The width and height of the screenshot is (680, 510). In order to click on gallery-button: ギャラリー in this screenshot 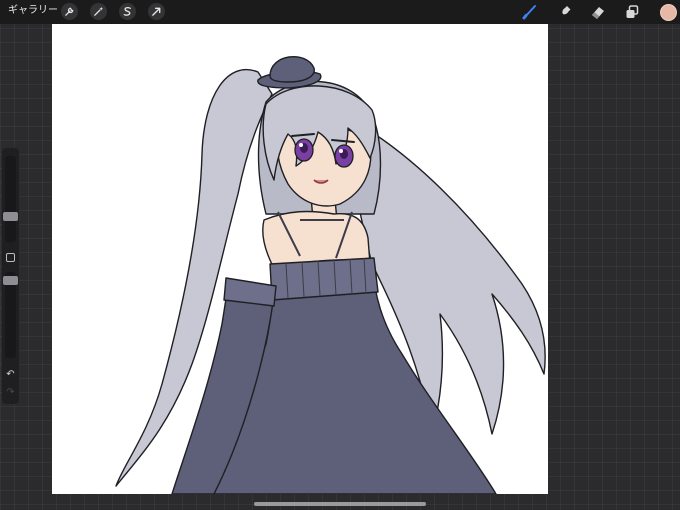, I will do `click(33, 11)`.